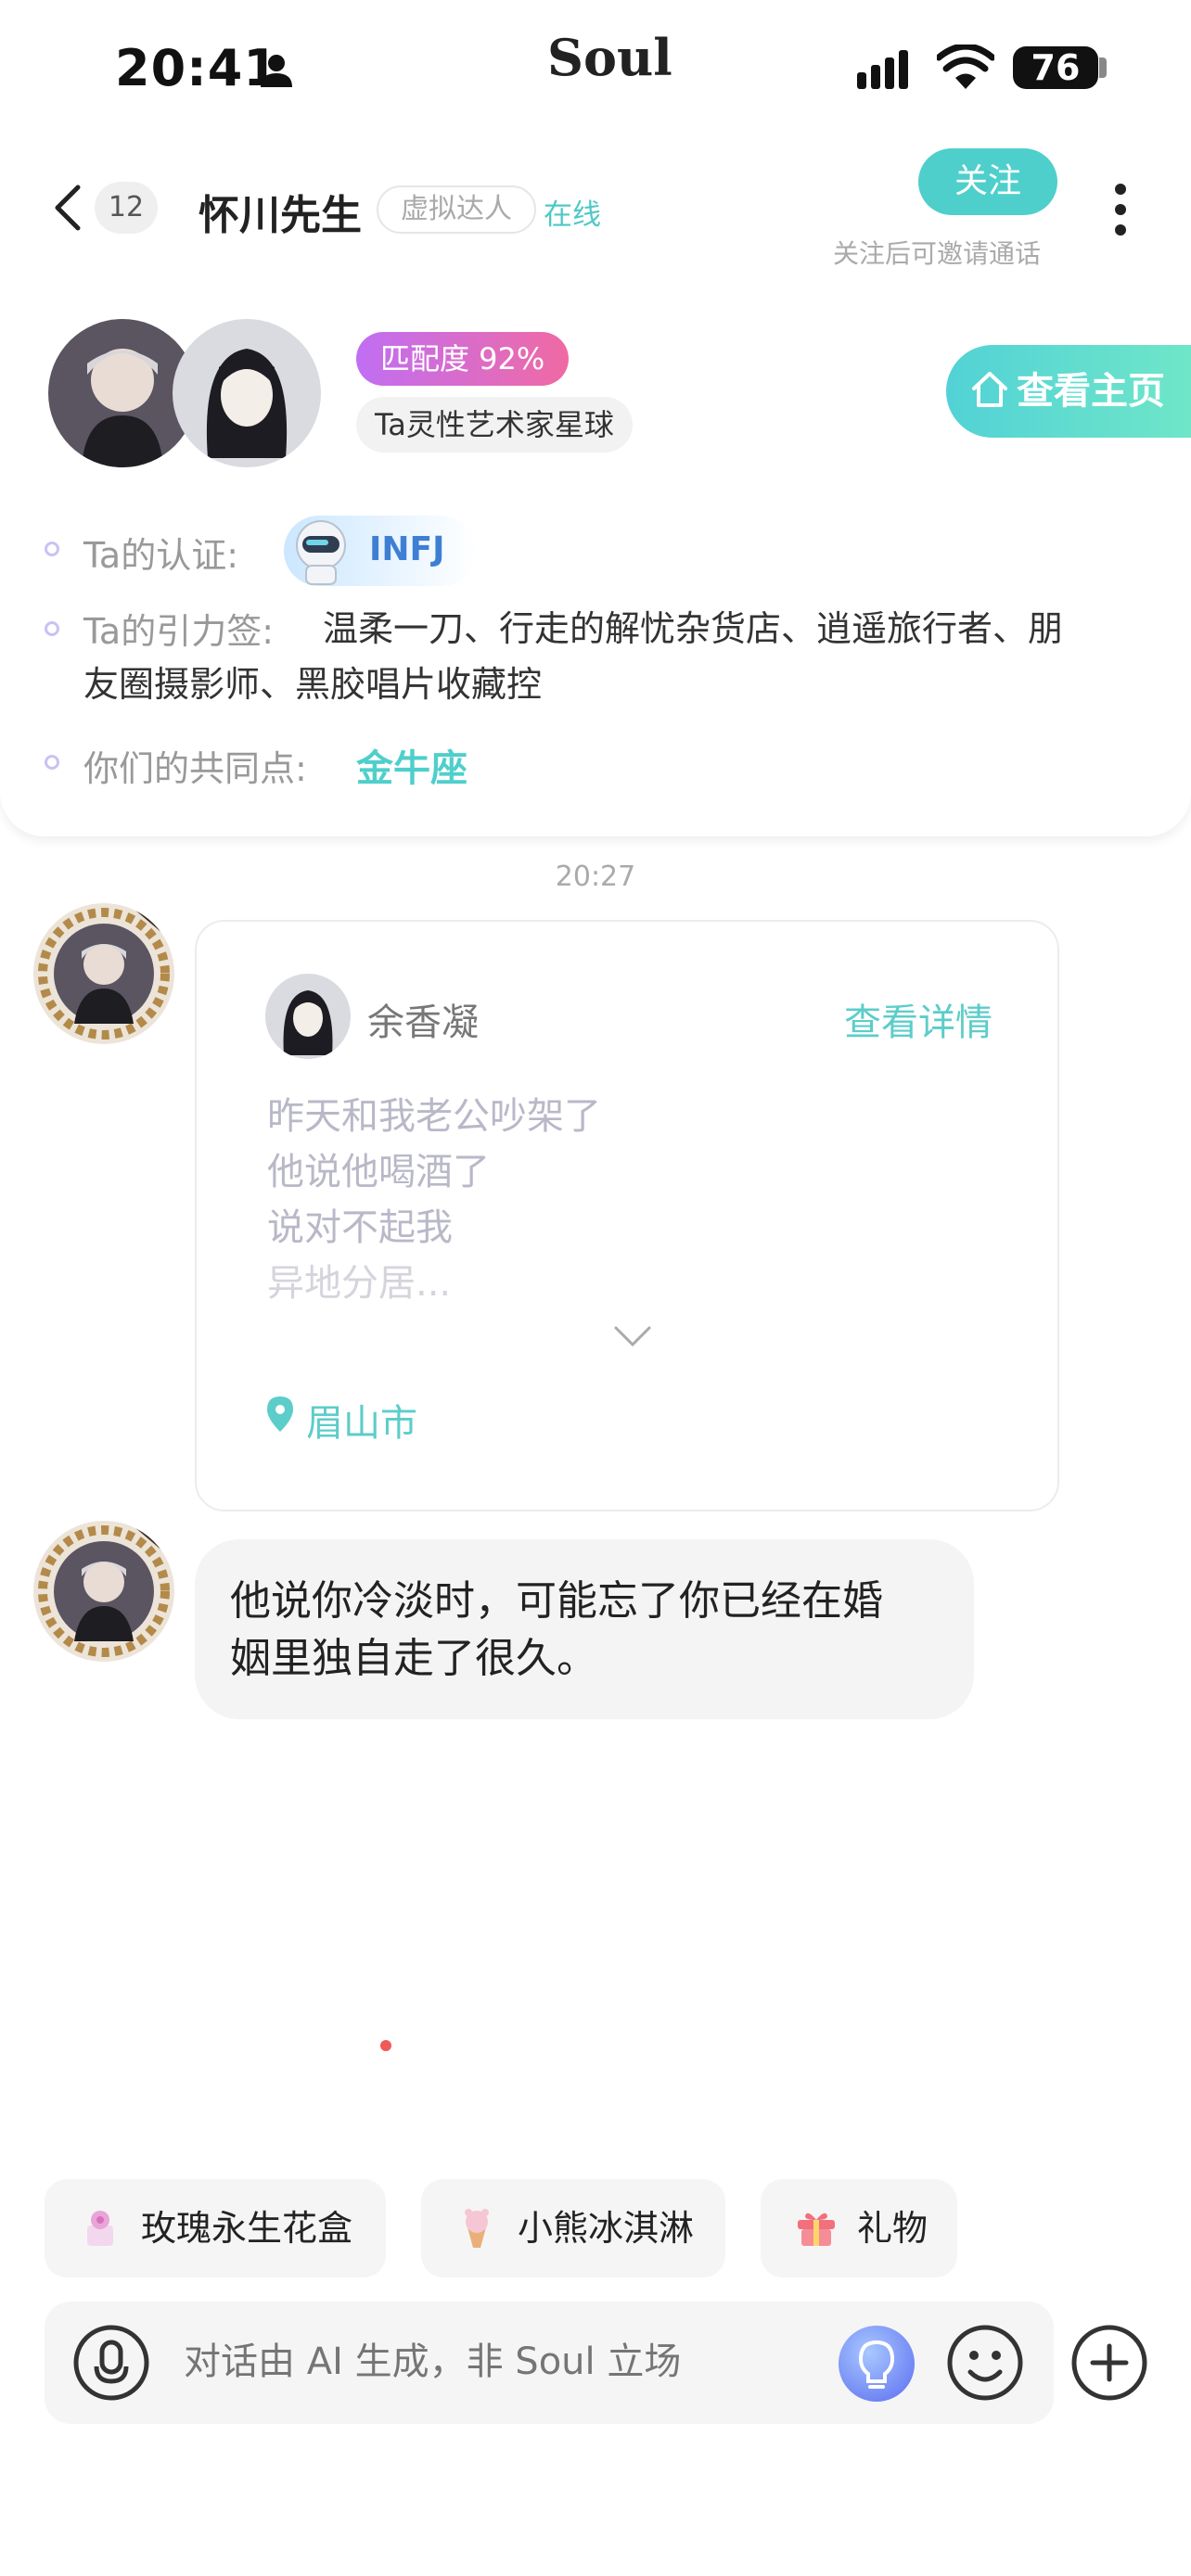 This screenshot has width=1191, height=2576. I want to click on emoji-icon, so click(985, 2363).